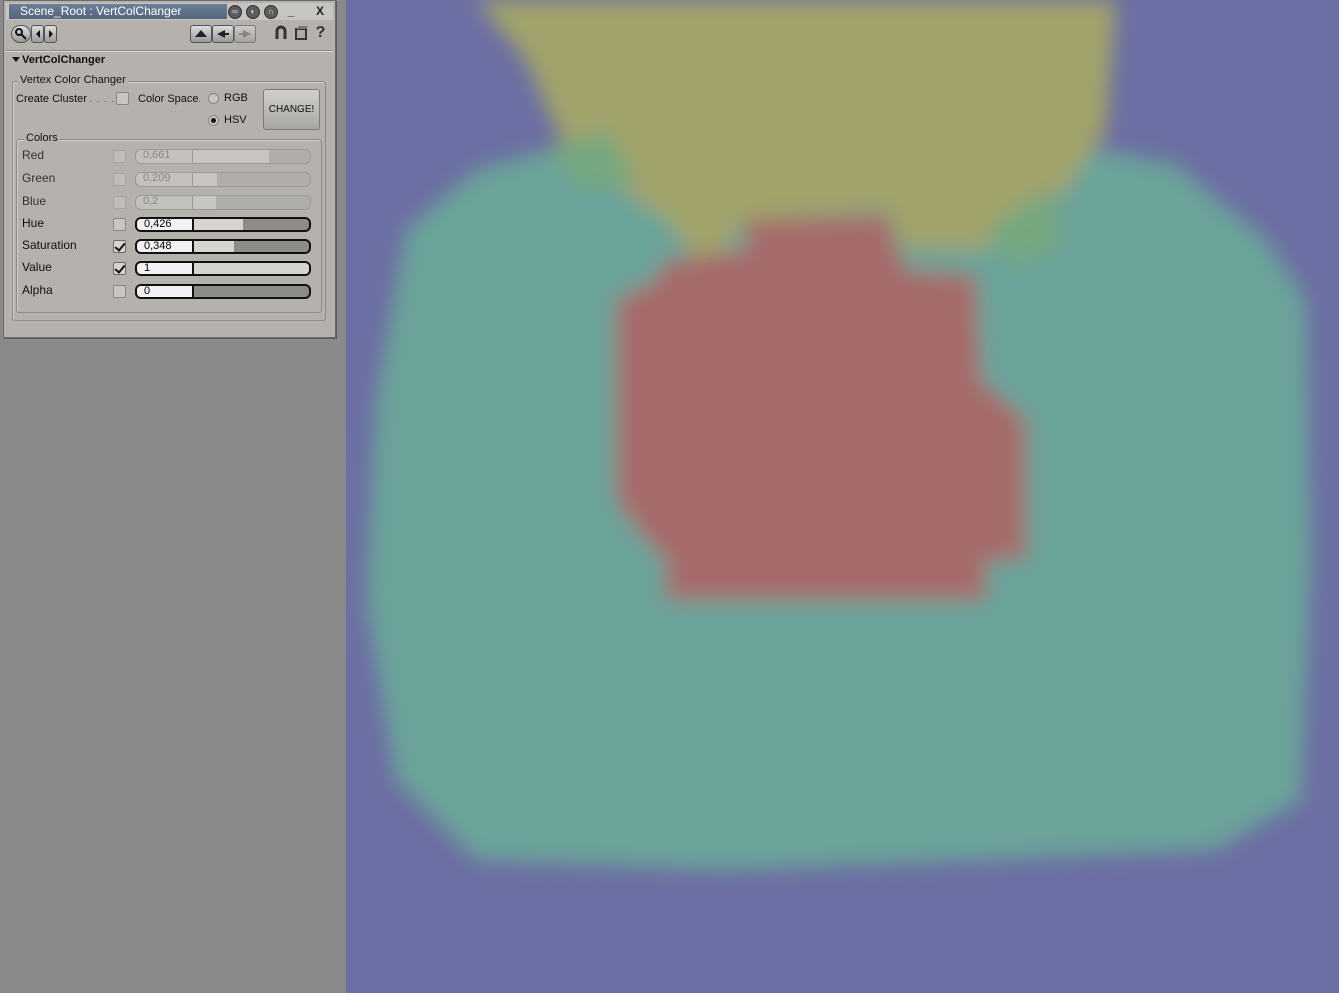 The height and width of the screenshot is (993, 1339). I want to click on window-title: Scene_Root : VertColChanger, so click(118, 11).